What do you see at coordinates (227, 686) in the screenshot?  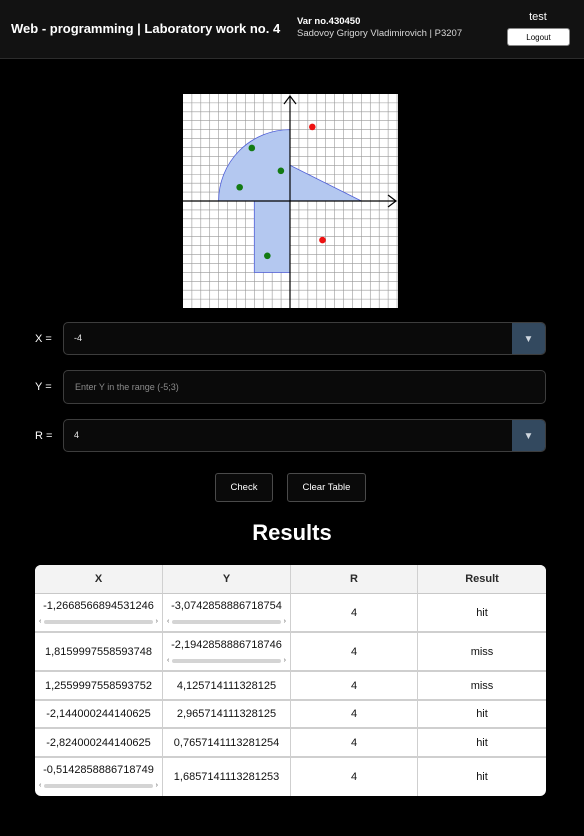 I see `cell-y: 4,125714111328125` at bounding box center [227, 686].